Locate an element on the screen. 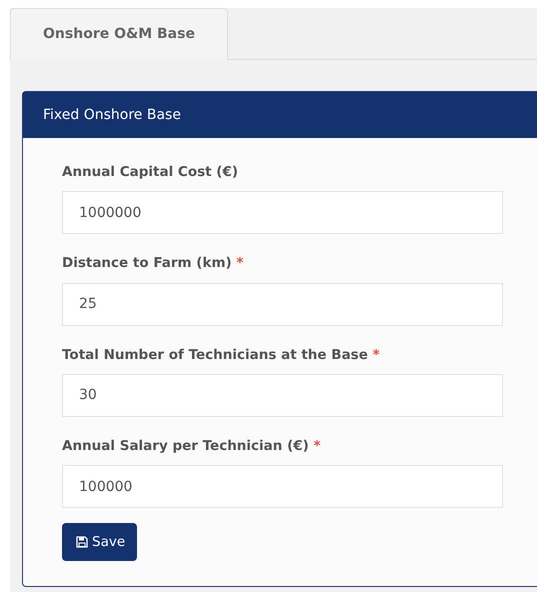  field-label: Annual Salary per Technician (€) * is located at coordinates (192, 446).